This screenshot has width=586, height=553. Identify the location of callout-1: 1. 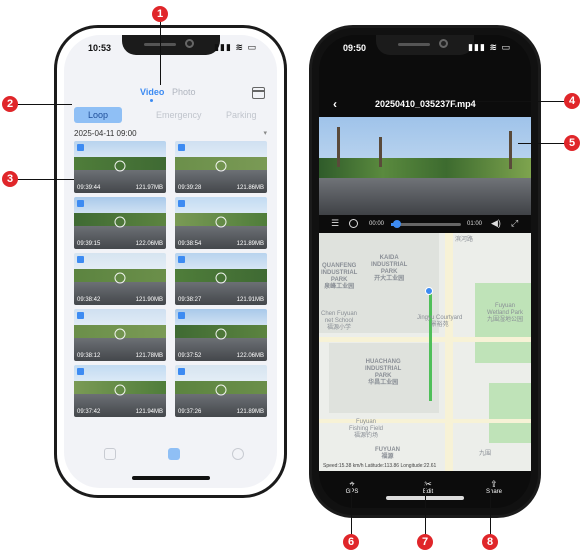
(160, 14).